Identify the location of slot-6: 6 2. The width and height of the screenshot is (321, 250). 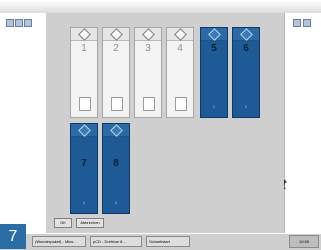
(246, 72).